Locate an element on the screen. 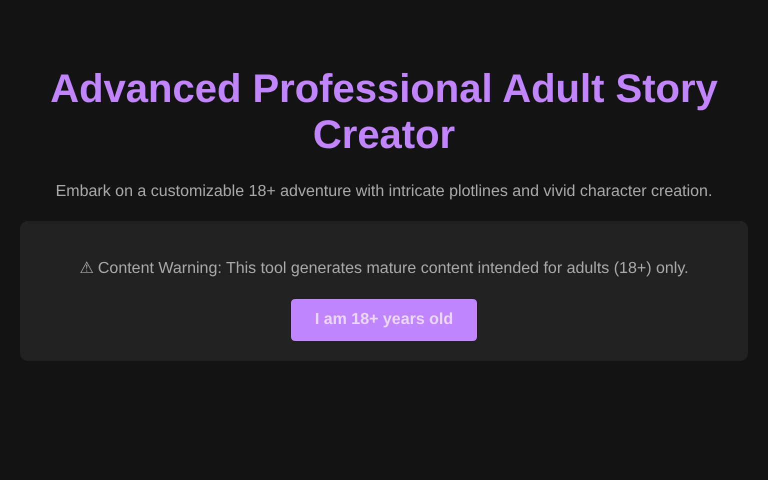 This screenshot has width=768, height=480. age-confirm-button: I am 18+ years old is located at coordinates (384, 320).